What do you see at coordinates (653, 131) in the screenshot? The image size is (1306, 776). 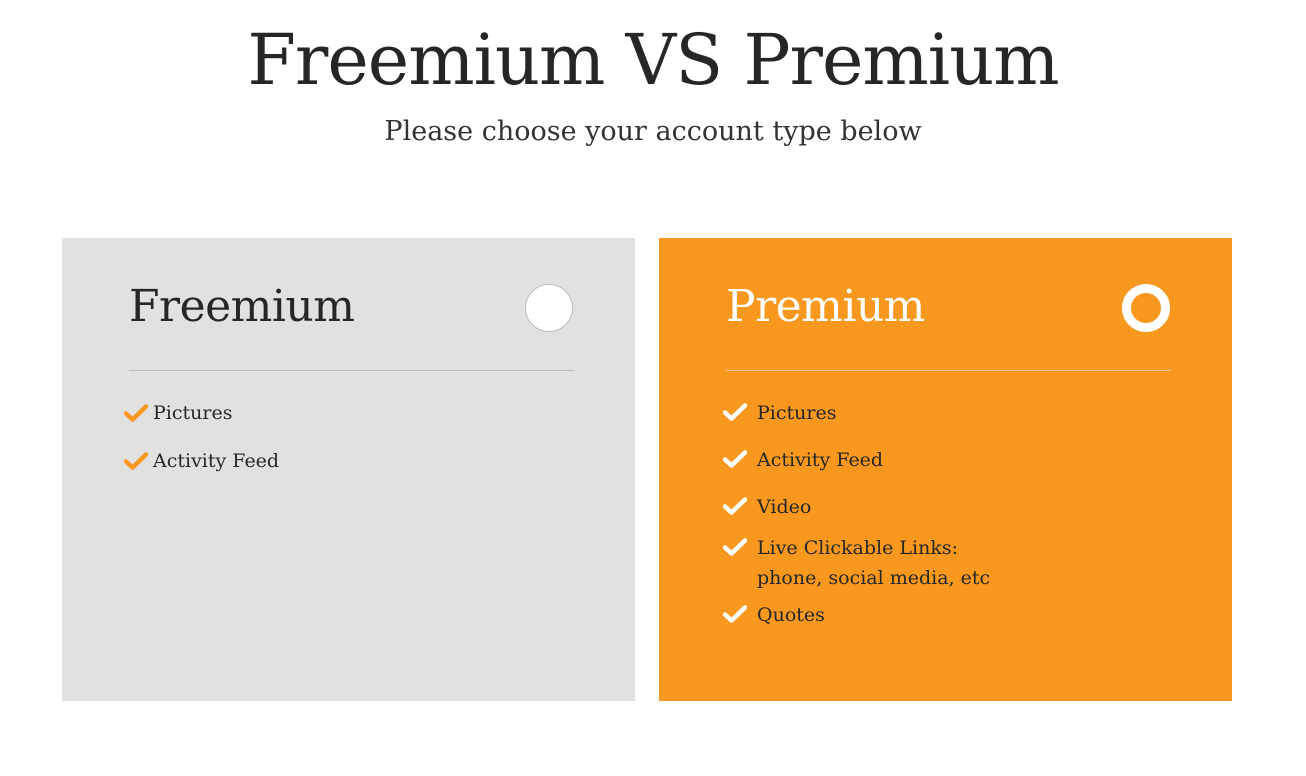 I see `page-subtitle: Please choose your account type below` at bounding box center [653, 131].